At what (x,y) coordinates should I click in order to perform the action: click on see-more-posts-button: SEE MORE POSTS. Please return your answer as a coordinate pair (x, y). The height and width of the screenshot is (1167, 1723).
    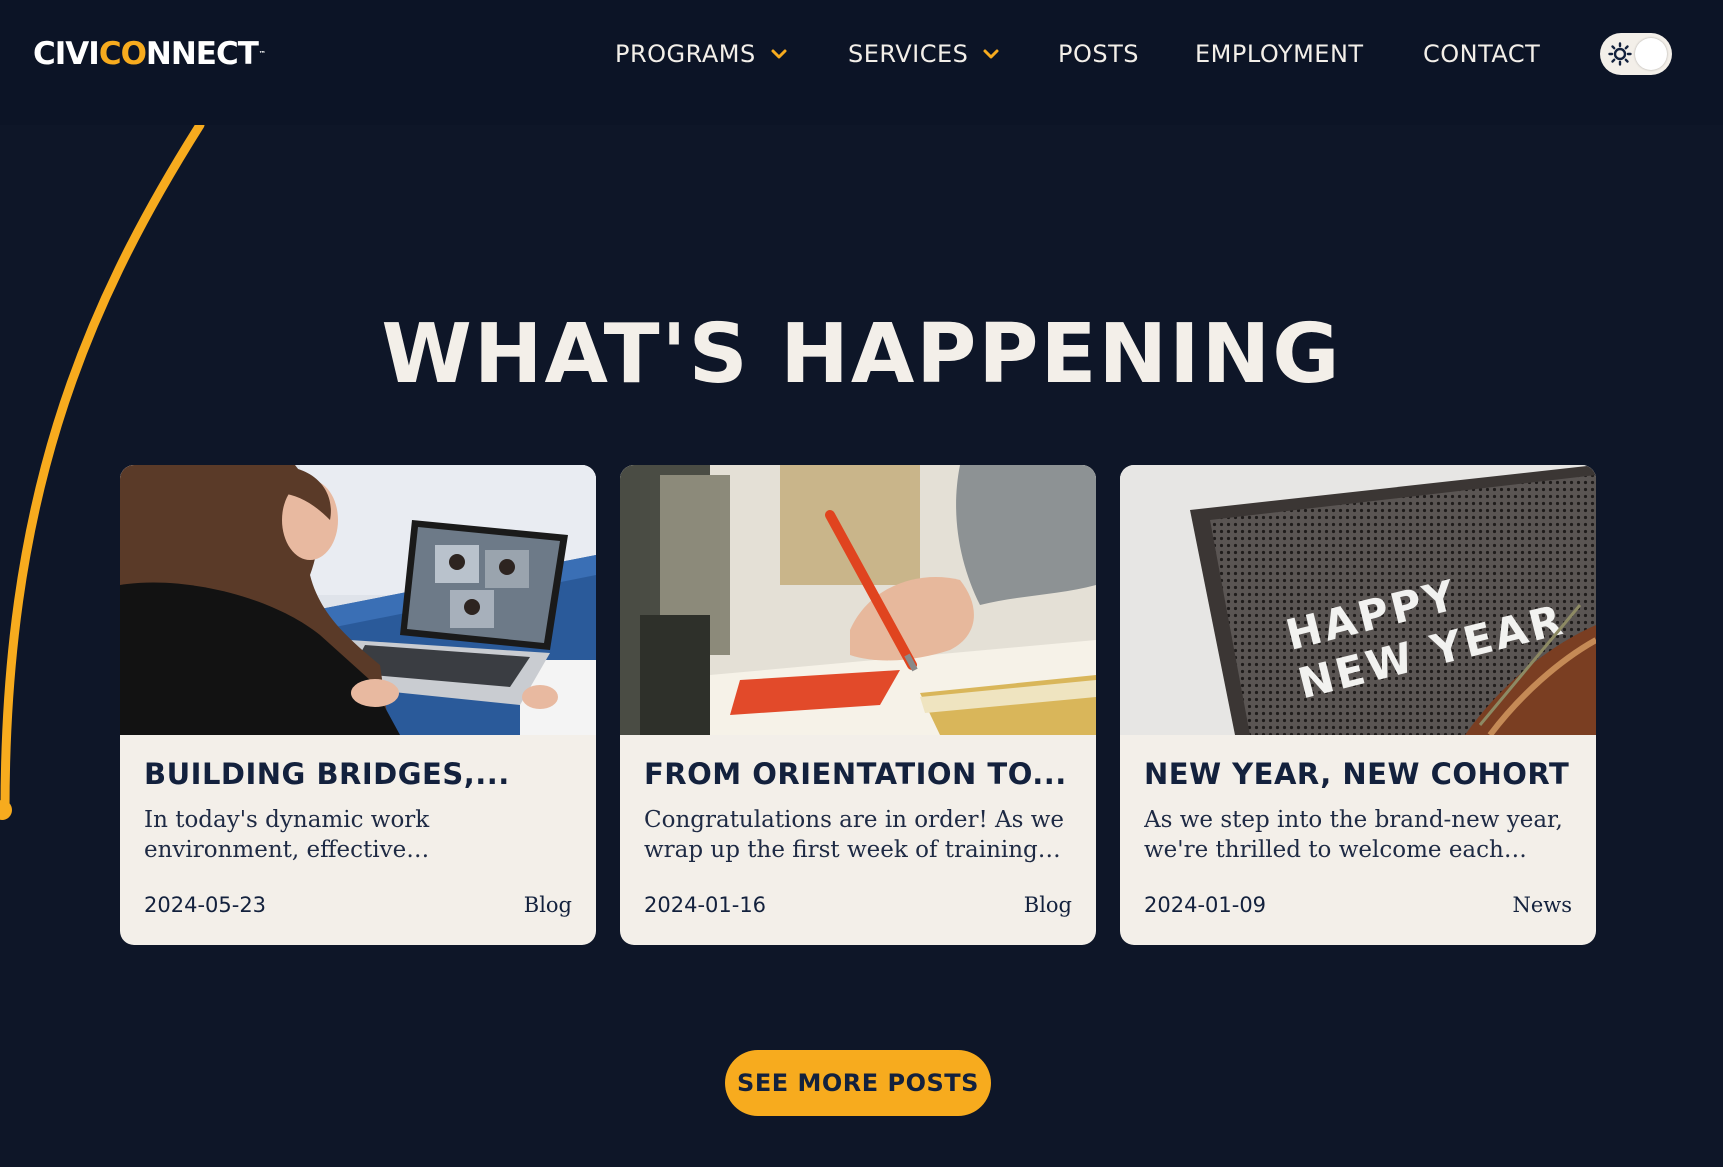
    Looking at the image, I should click on (858, 1083).